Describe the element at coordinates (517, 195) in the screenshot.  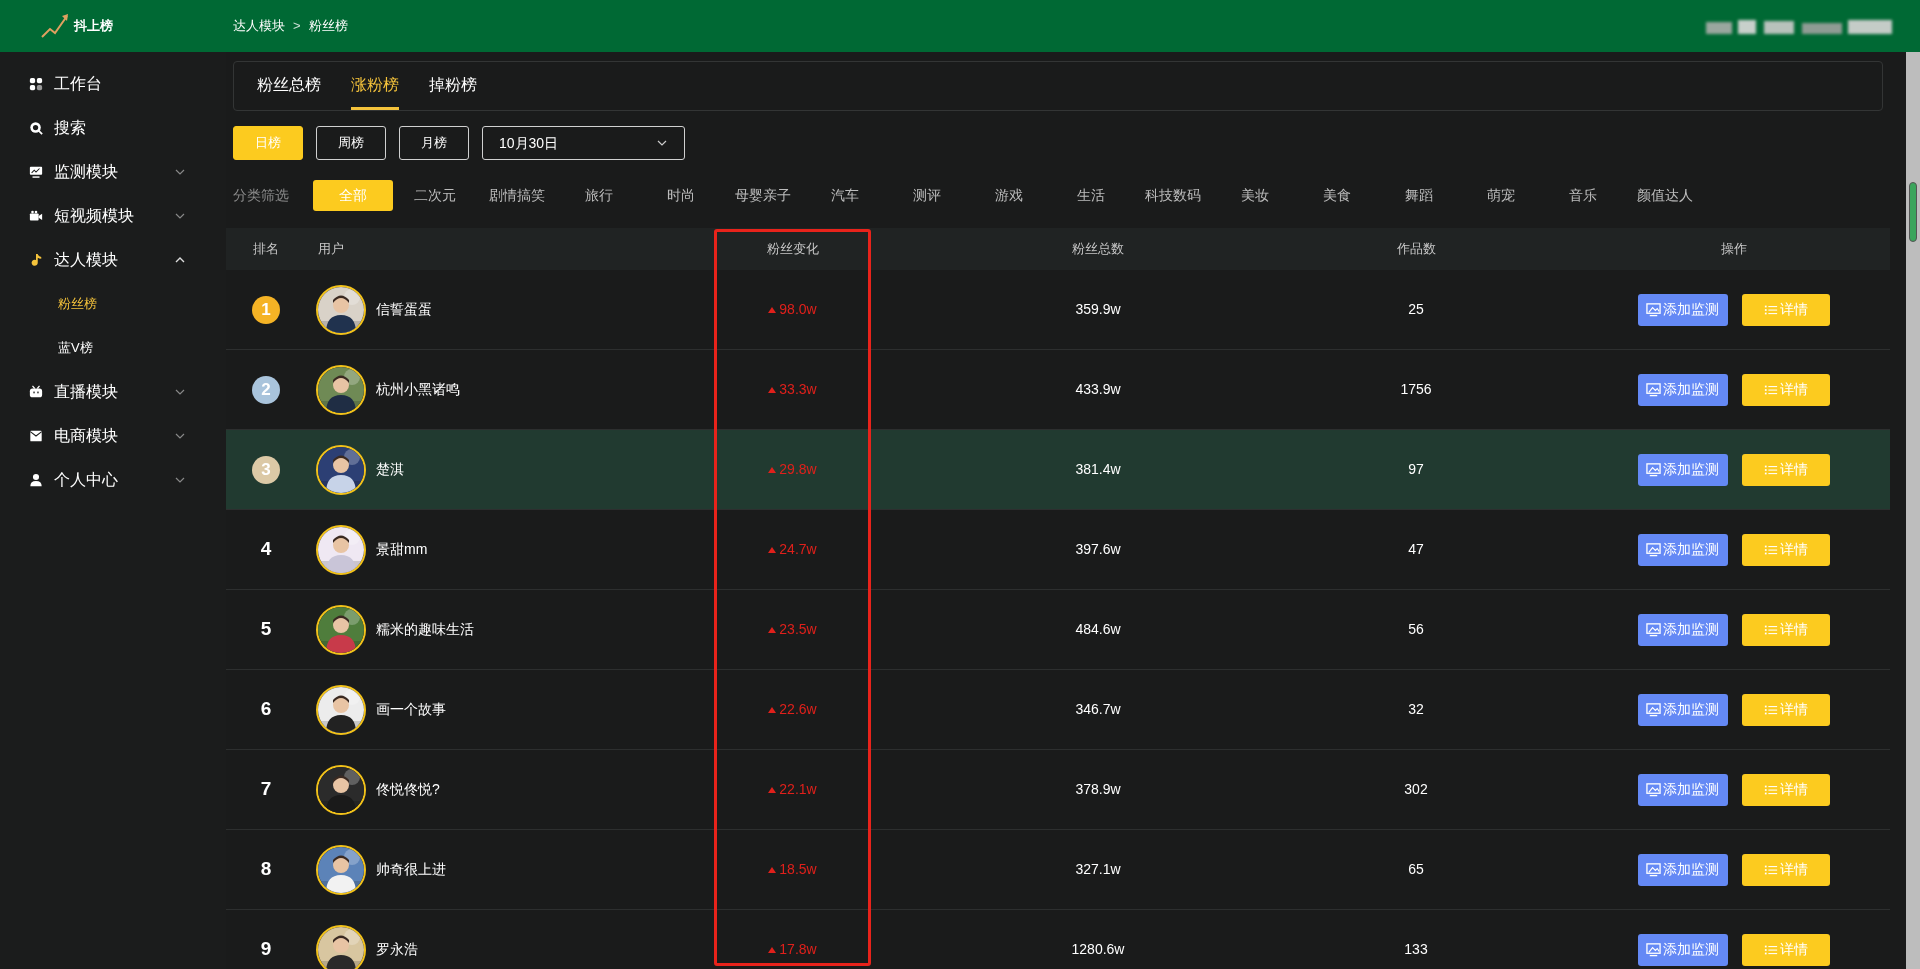
I see `category-option: 剧情搞笑` at that location.